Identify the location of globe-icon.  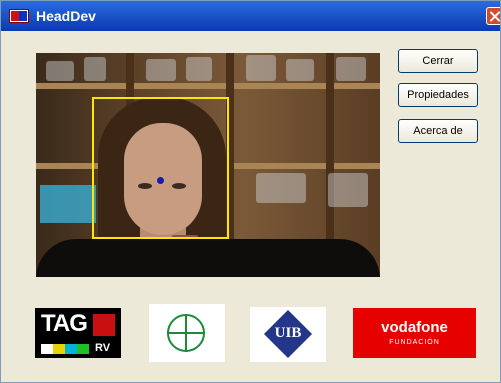
(186, 333).